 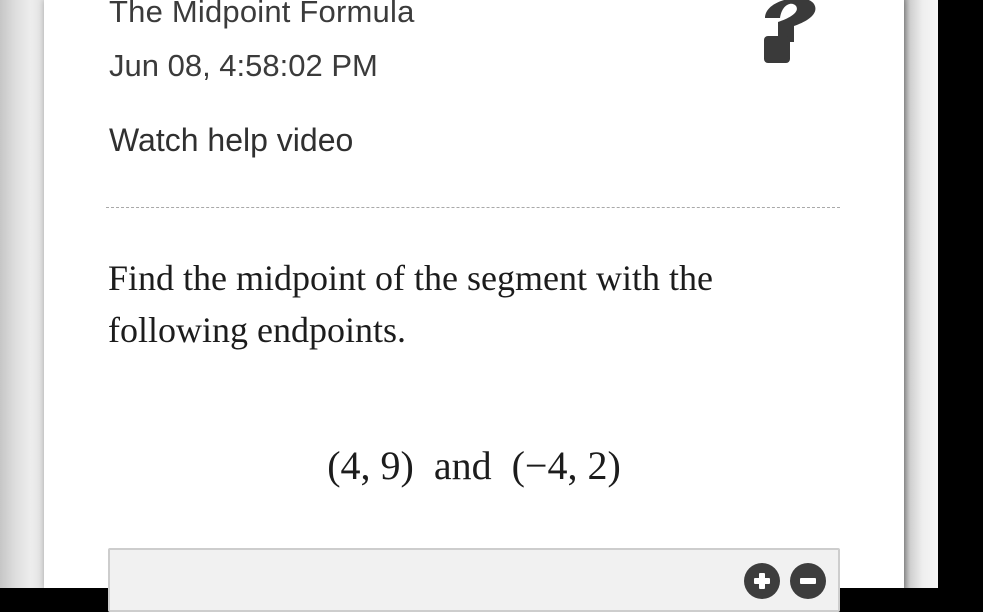 I want to click on watch-help-video-link: Watch help video, so click(x=231, y=140).